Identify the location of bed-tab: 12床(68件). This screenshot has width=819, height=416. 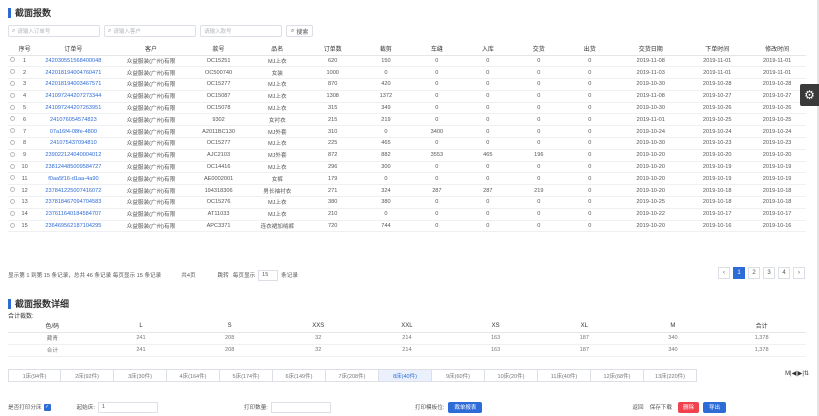
(617, 375).